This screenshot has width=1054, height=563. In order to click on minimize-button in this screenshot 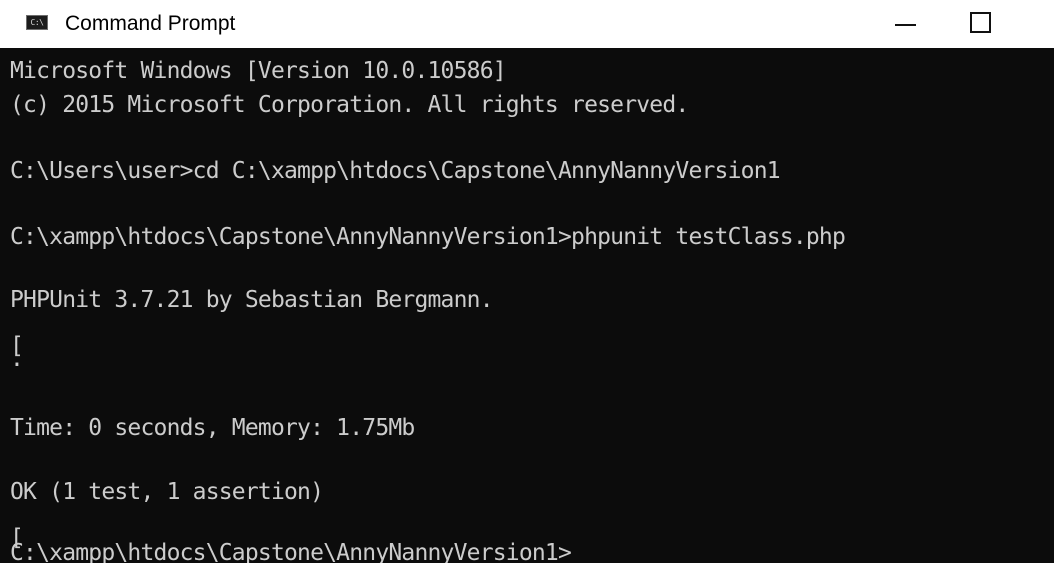, I will do `click(906, 24)`.